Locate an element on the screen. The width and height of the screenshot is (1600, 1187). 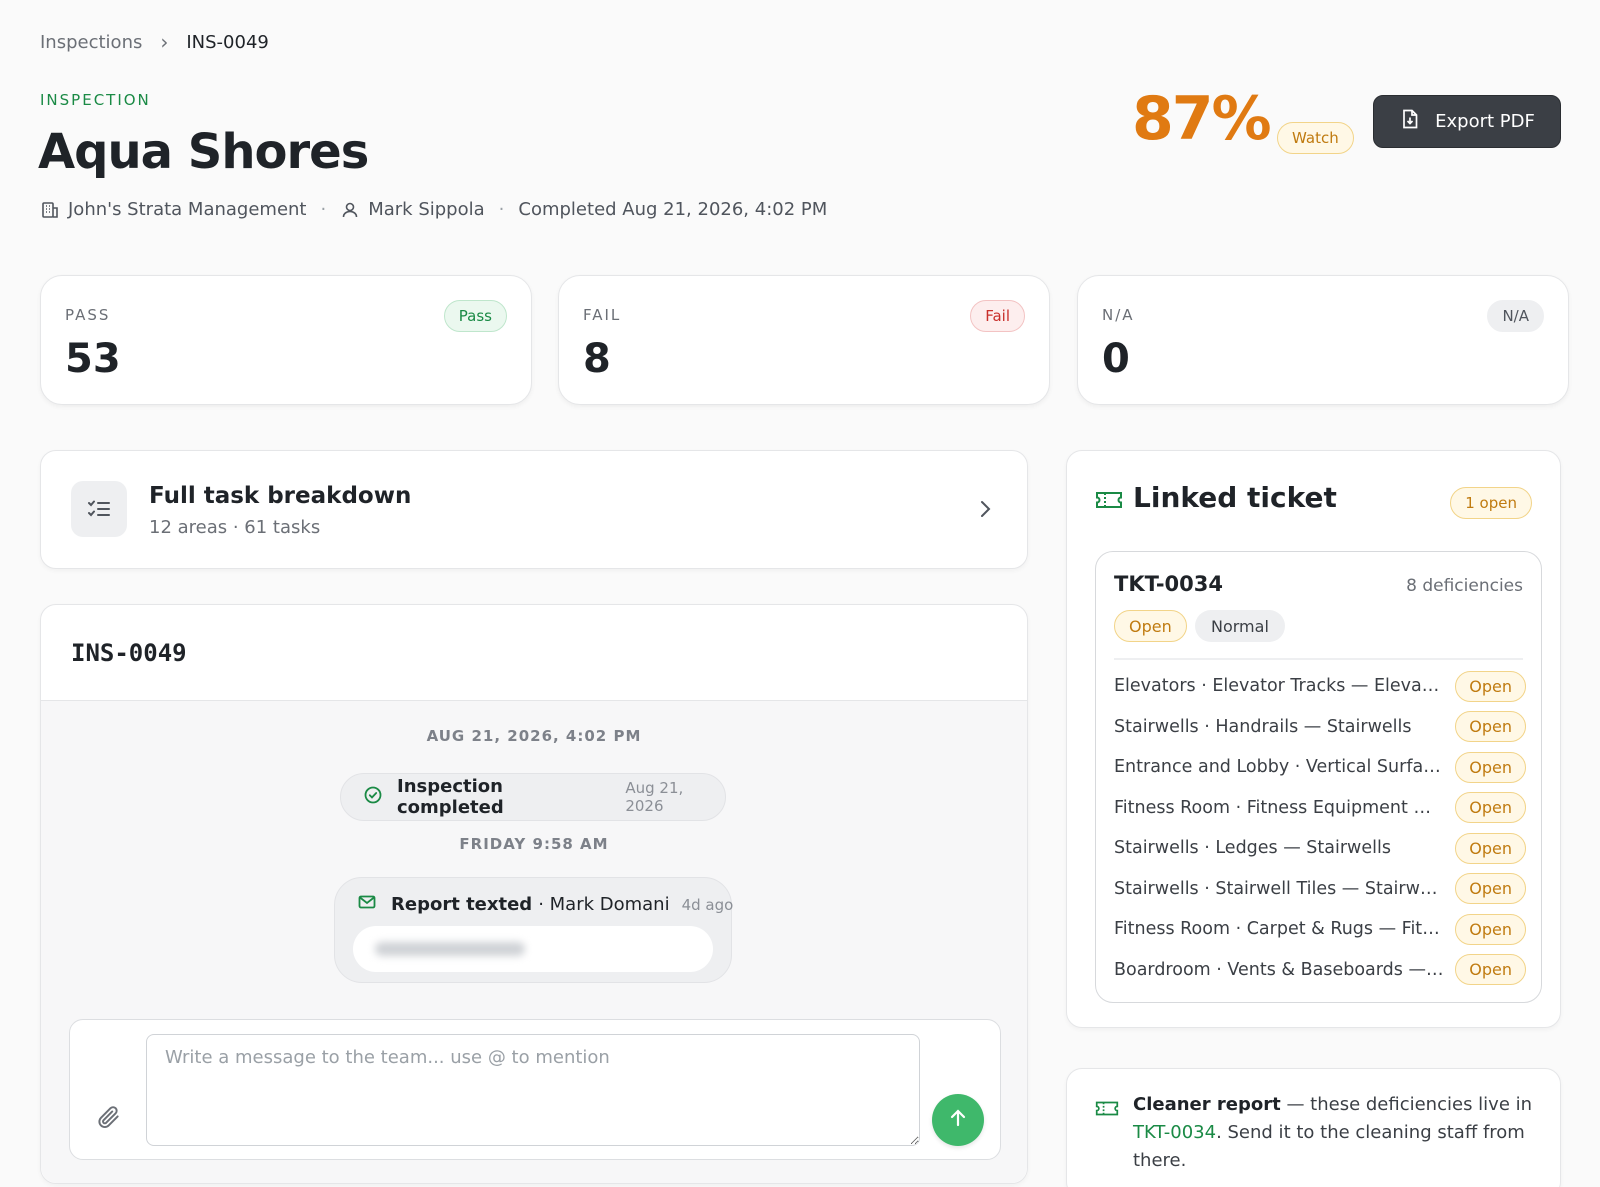
deficiency-label: Stairwells · Handrails — Stairwells is located at coordinates (1263, 726).